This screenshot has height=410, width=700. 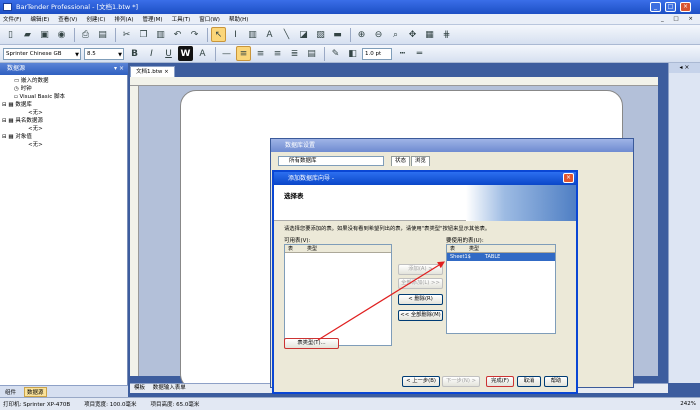 What do you see at coordinates (500, 381) in the screenshot?
I see `finish-button: 完成(F)` at bounding box center [500, 381].